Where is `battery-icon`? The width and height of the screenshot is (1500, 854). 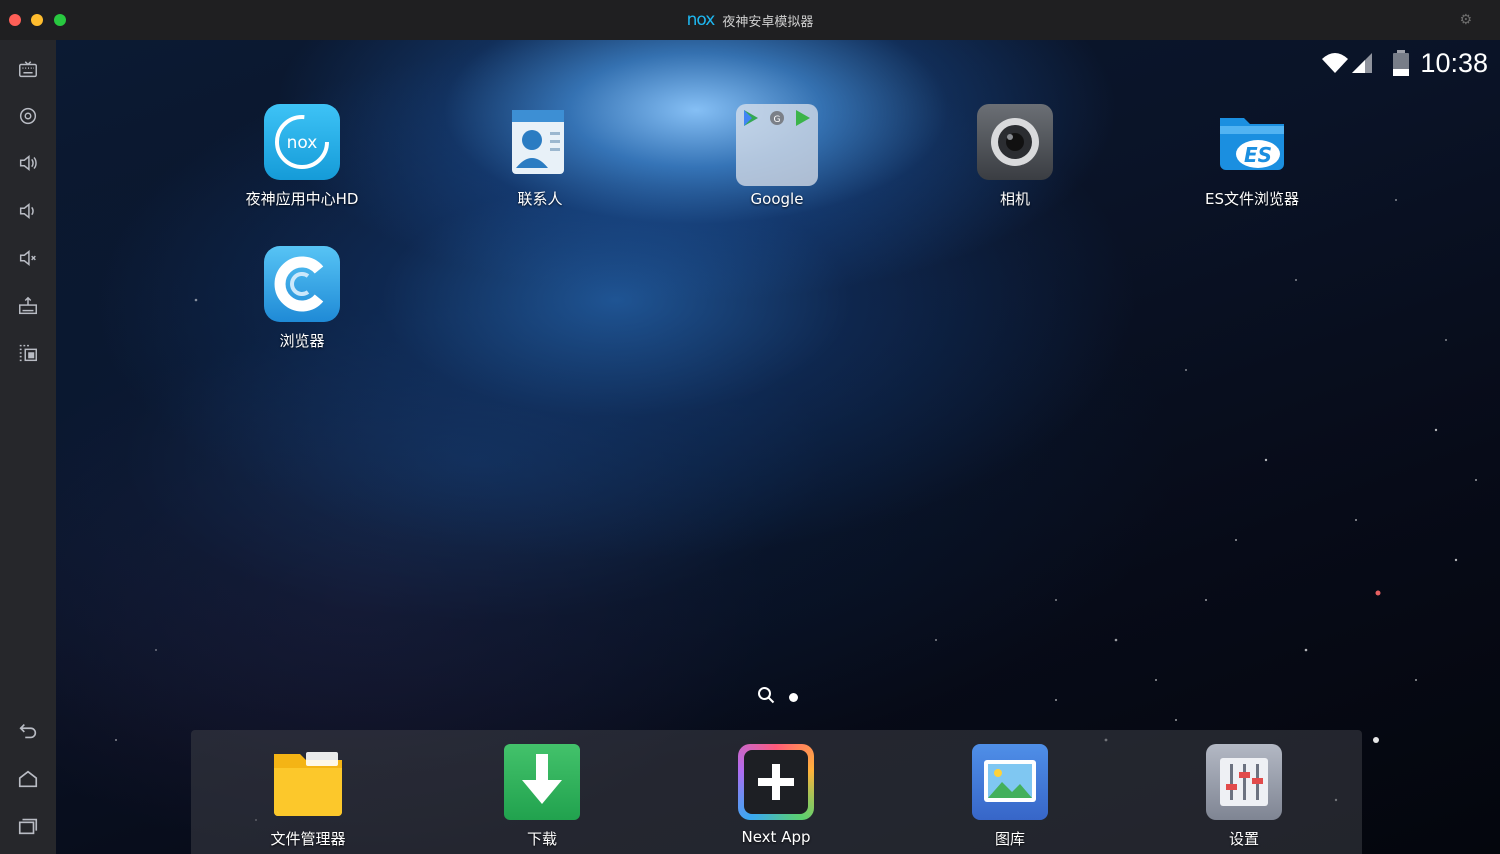 battery-icon is located at coordinates (1401, 63).